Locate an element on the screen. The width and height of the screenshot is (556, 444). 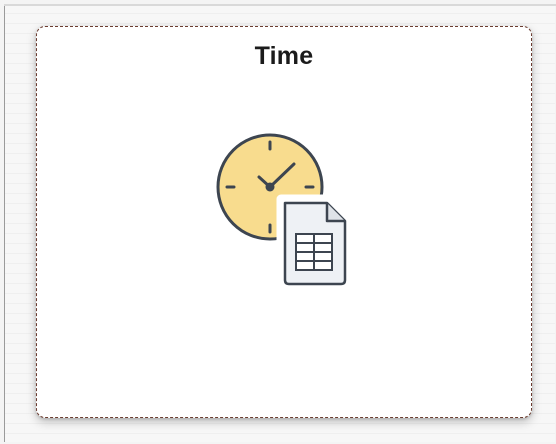
clock-document-icon is located at coordinates (286, 210).